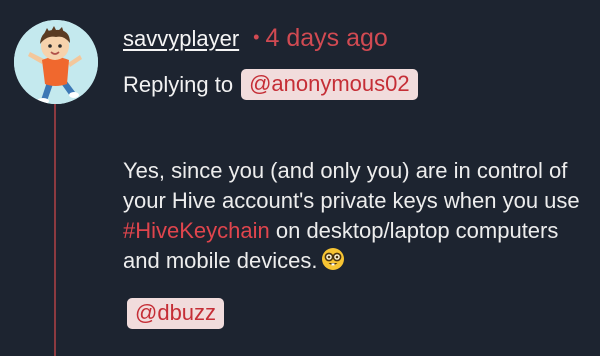  I want to click on hashtag-link: #HiveKeychain, so click(196, 230).